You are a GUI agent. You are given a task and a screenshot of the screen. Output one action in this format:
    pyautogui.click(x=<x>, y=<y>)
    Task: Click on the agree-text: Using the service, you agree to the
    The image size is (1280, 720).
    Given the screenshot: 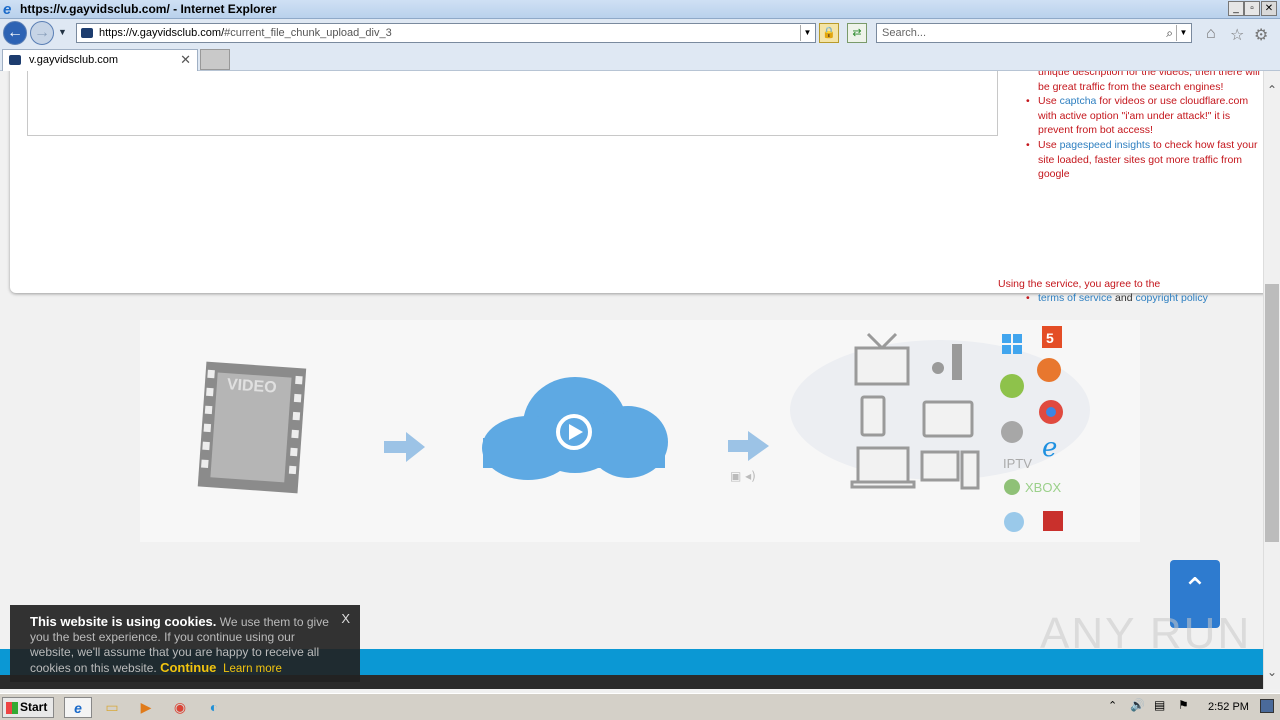 What is the action you would take?
    pyautogui.click(x=1079, y=284)
    